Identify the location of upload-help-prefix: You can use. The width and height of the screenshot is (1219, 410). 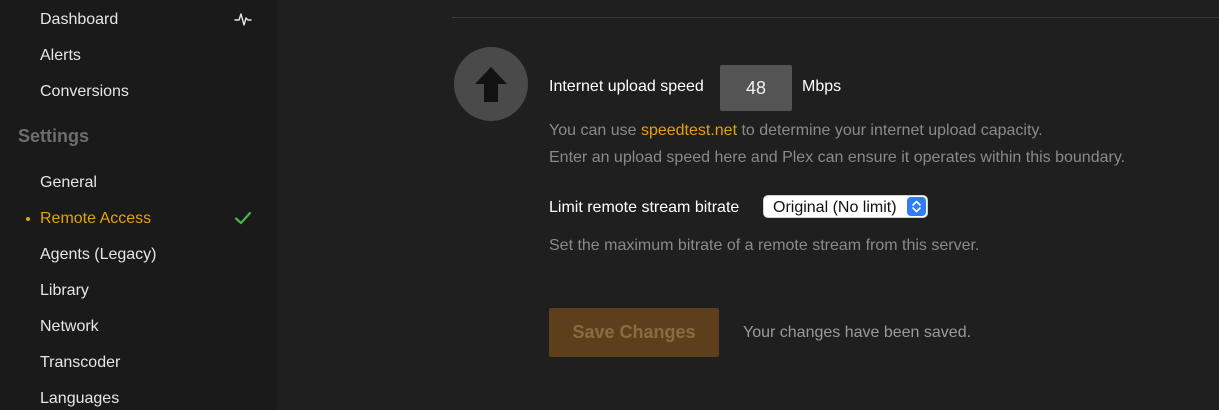
(595, 130).